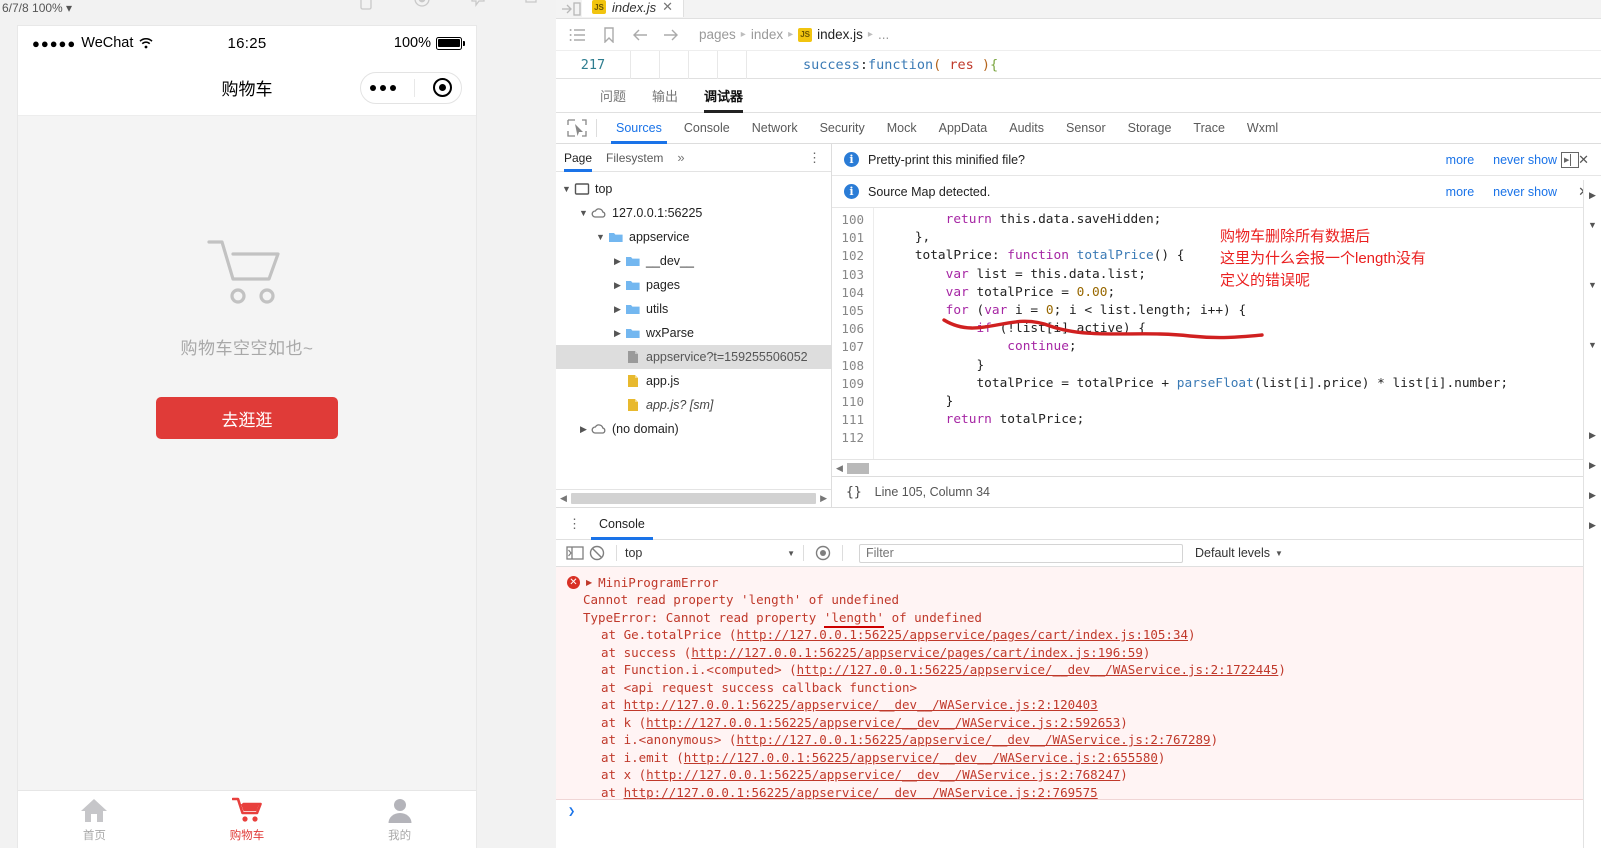 The height and width of the screenshot is (848, 1601). What do you see at coordinates (717, 34) in the screenshot?
I see `breadcrumb-segment-pages: pages` at bounding box center [717, 34].